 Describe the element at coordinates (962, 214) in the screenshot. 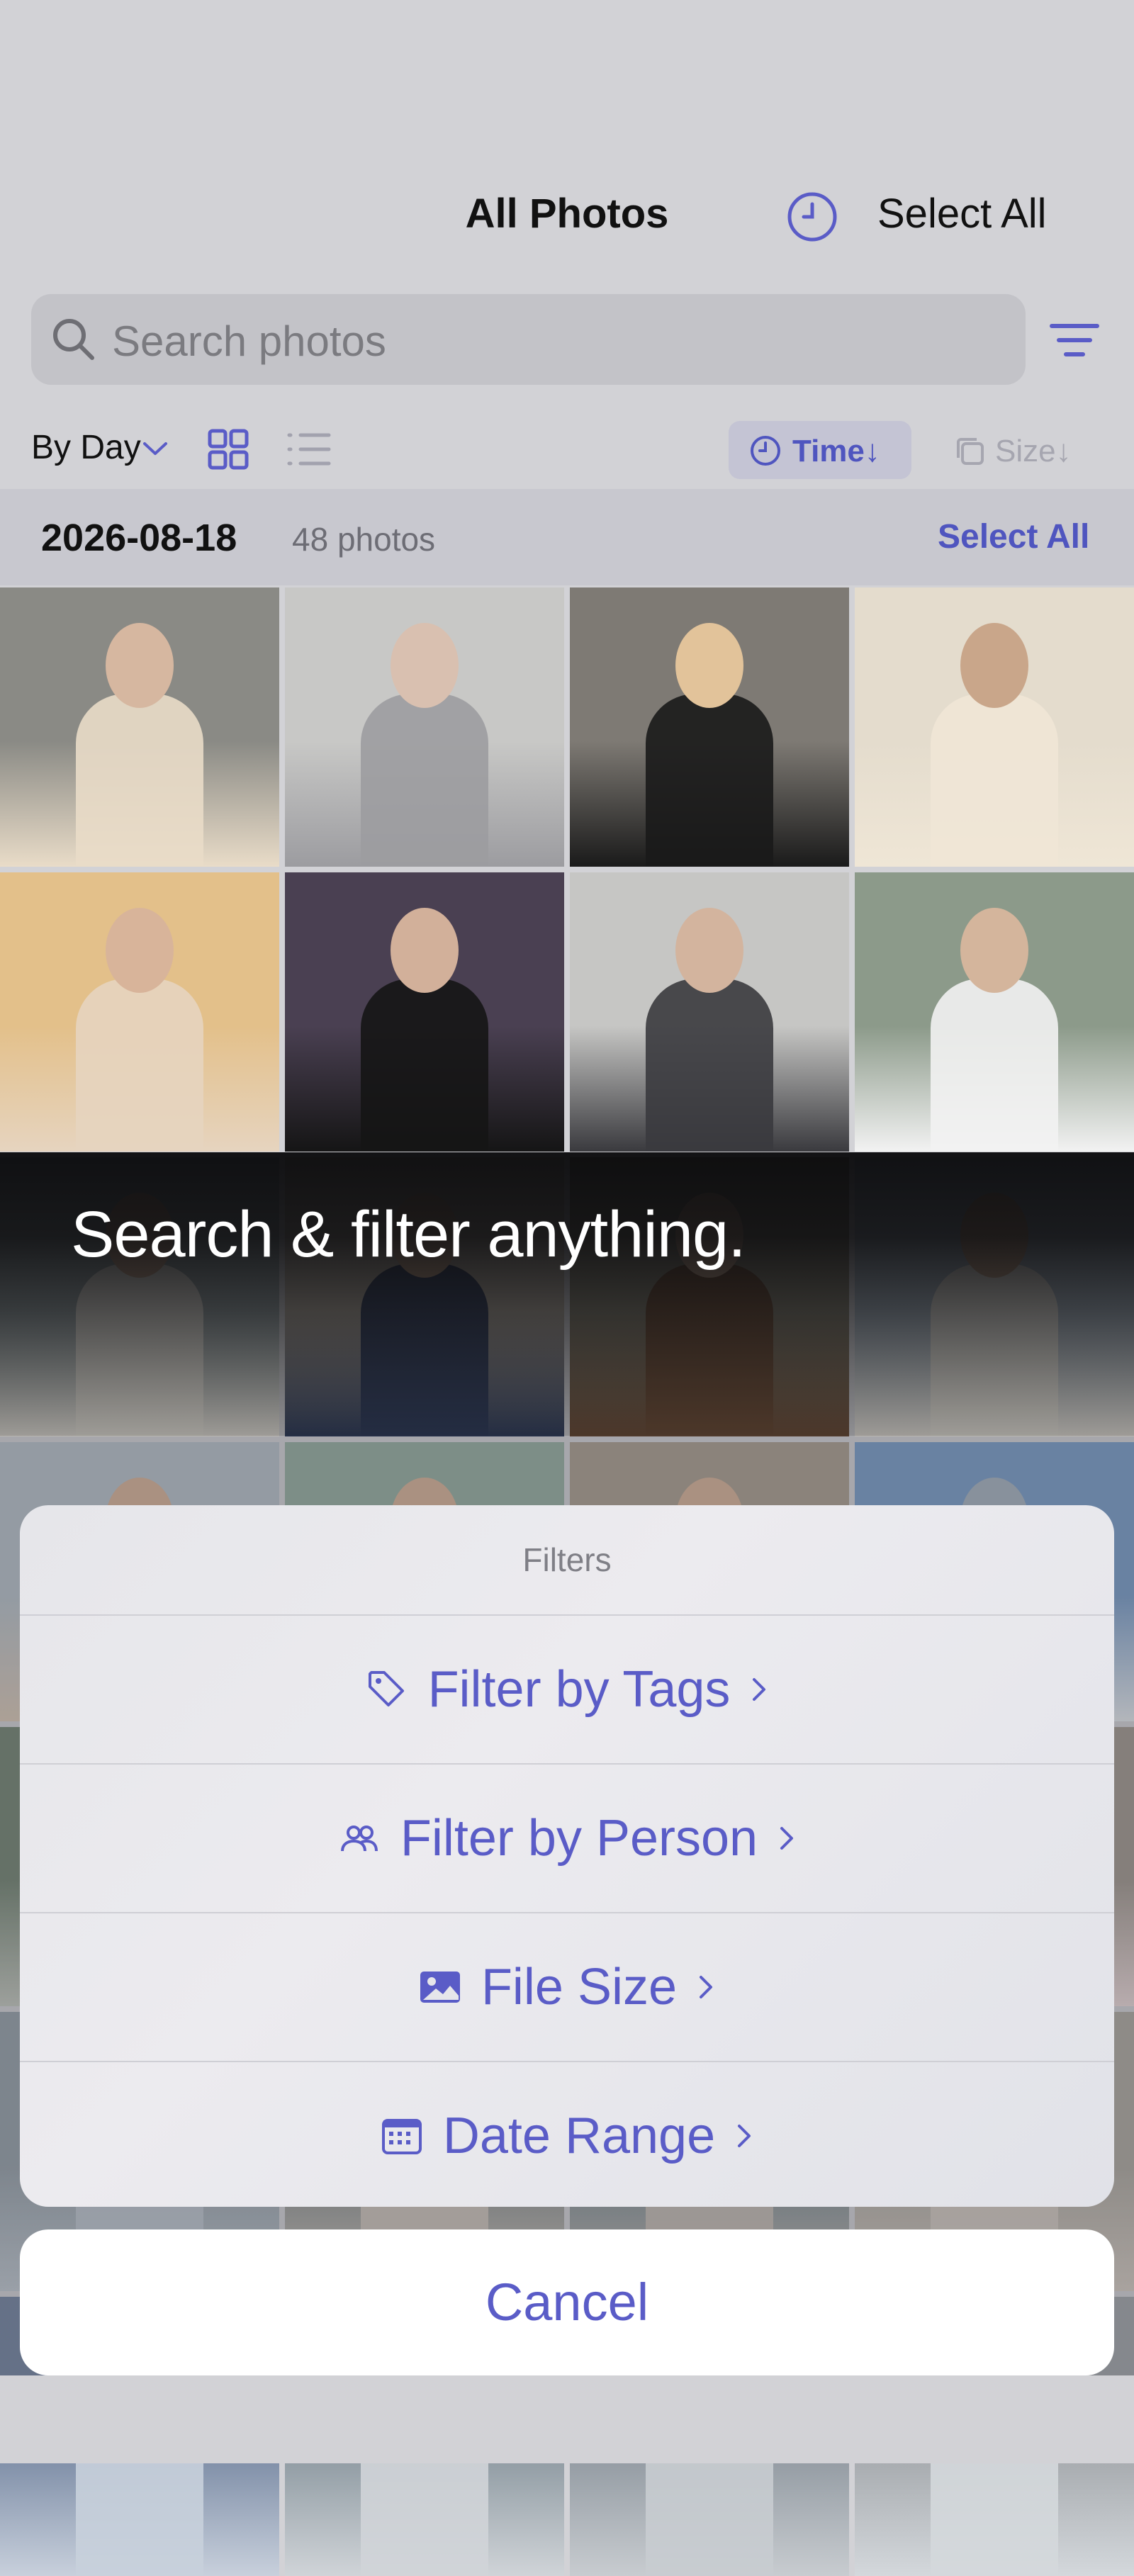

I see `select-all-button: Select All` at that location.